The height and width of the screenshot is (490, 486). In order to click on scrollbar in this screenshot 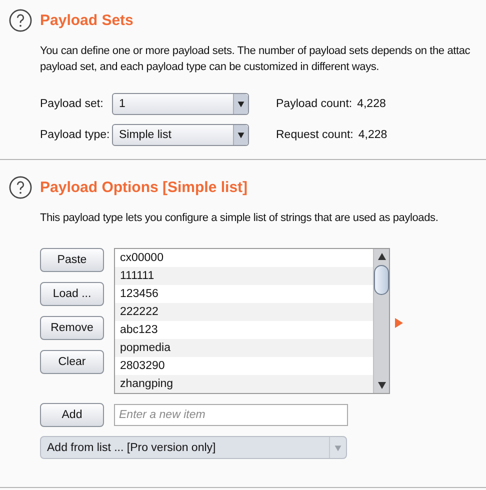, I will do `click(381, 321)`.